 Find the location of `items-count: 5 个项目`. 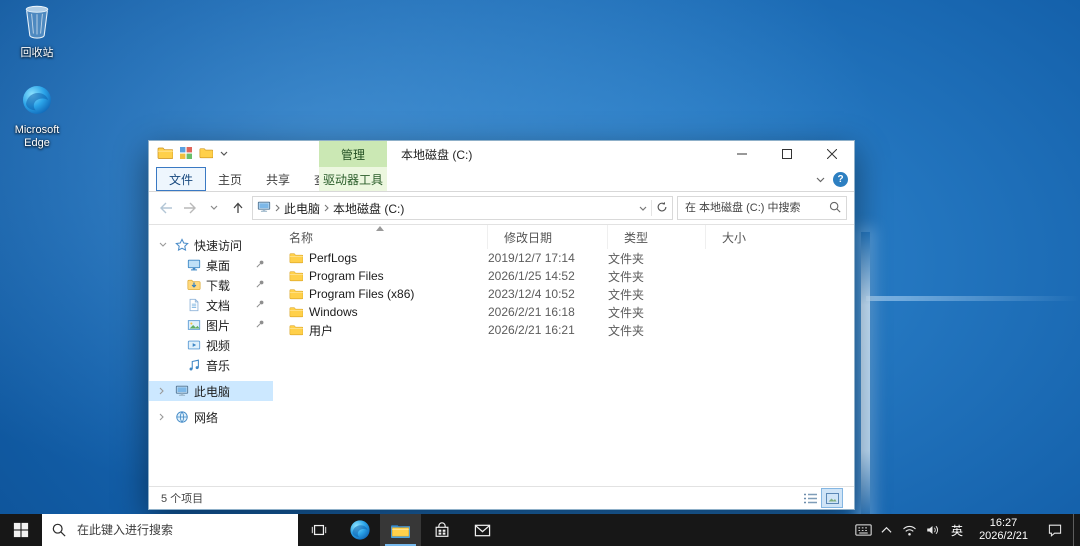

items-count: 5 个项目 is located at coordinates (182, 499).